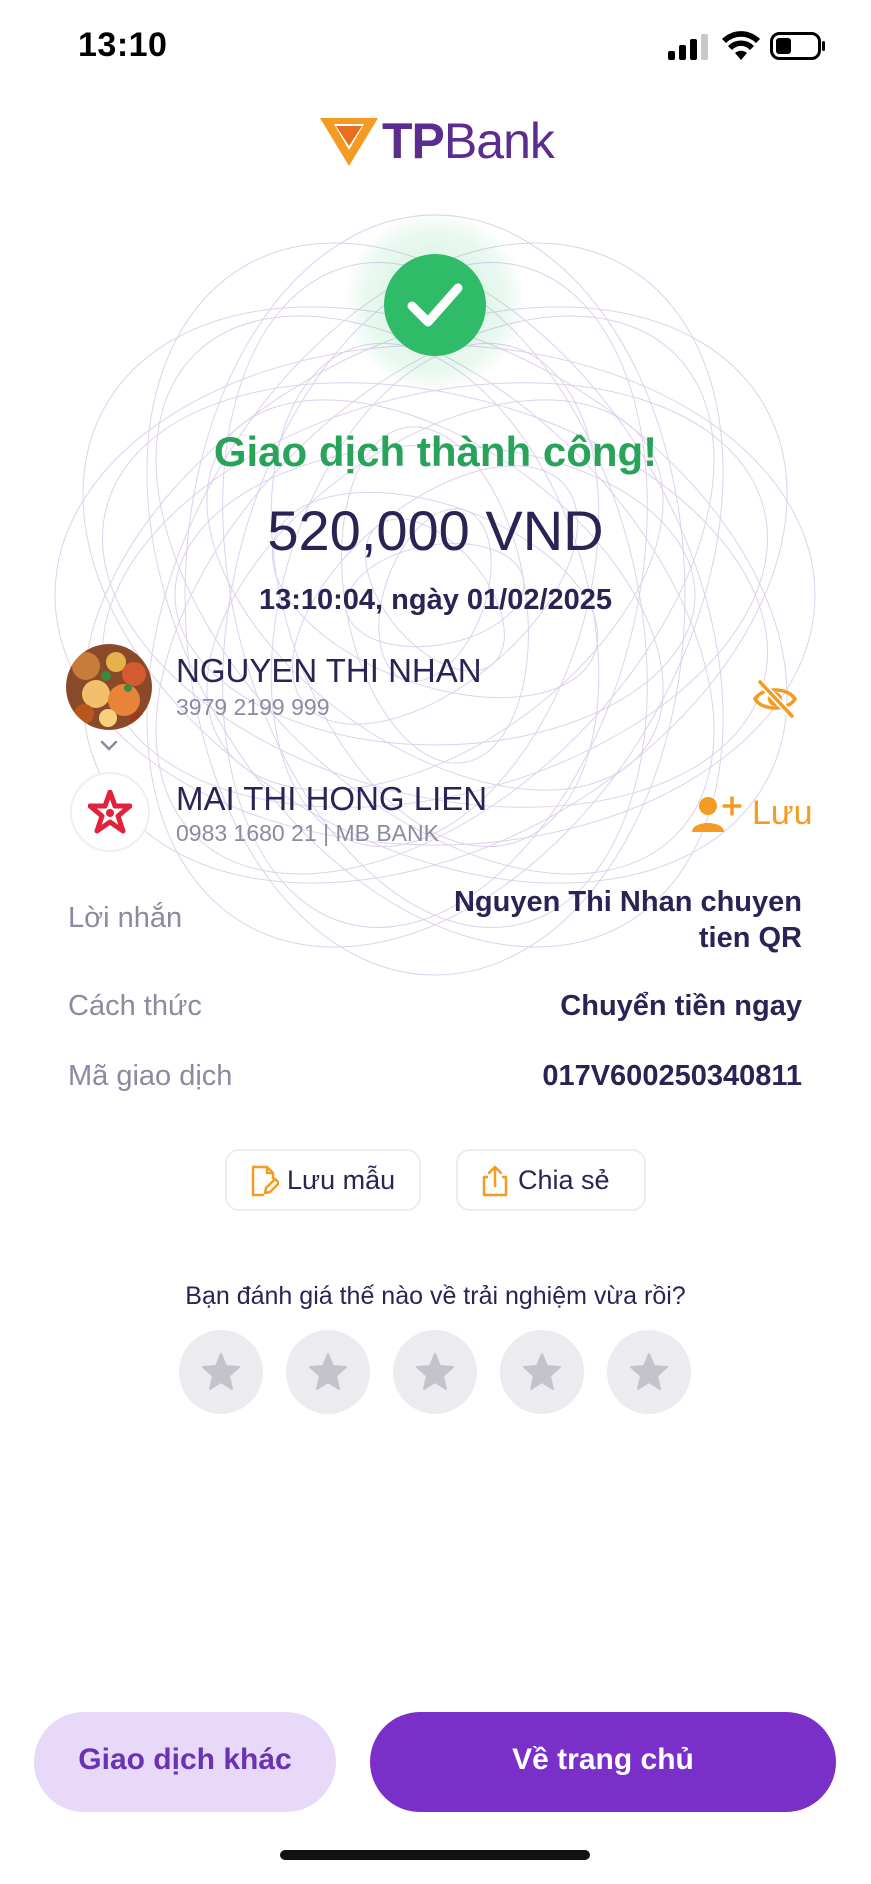  I want to click on sender-name: NGUYEN THI NHAN, so click(329, 670).